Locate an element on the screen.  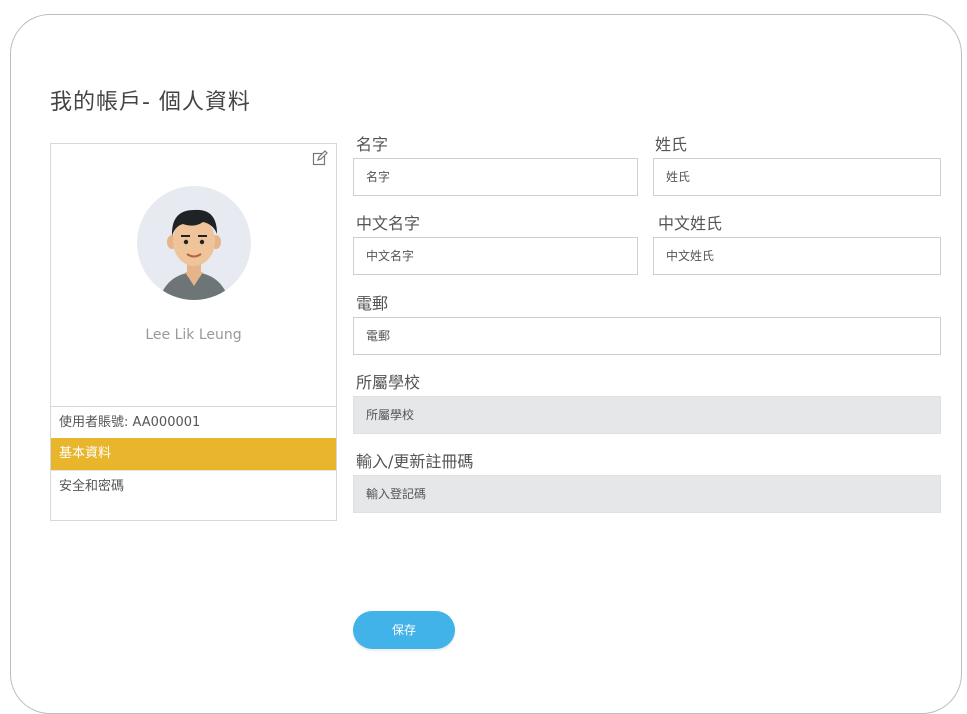
page-title: 我的帳戶- 個人資料 is located at coordinates (150, 102).